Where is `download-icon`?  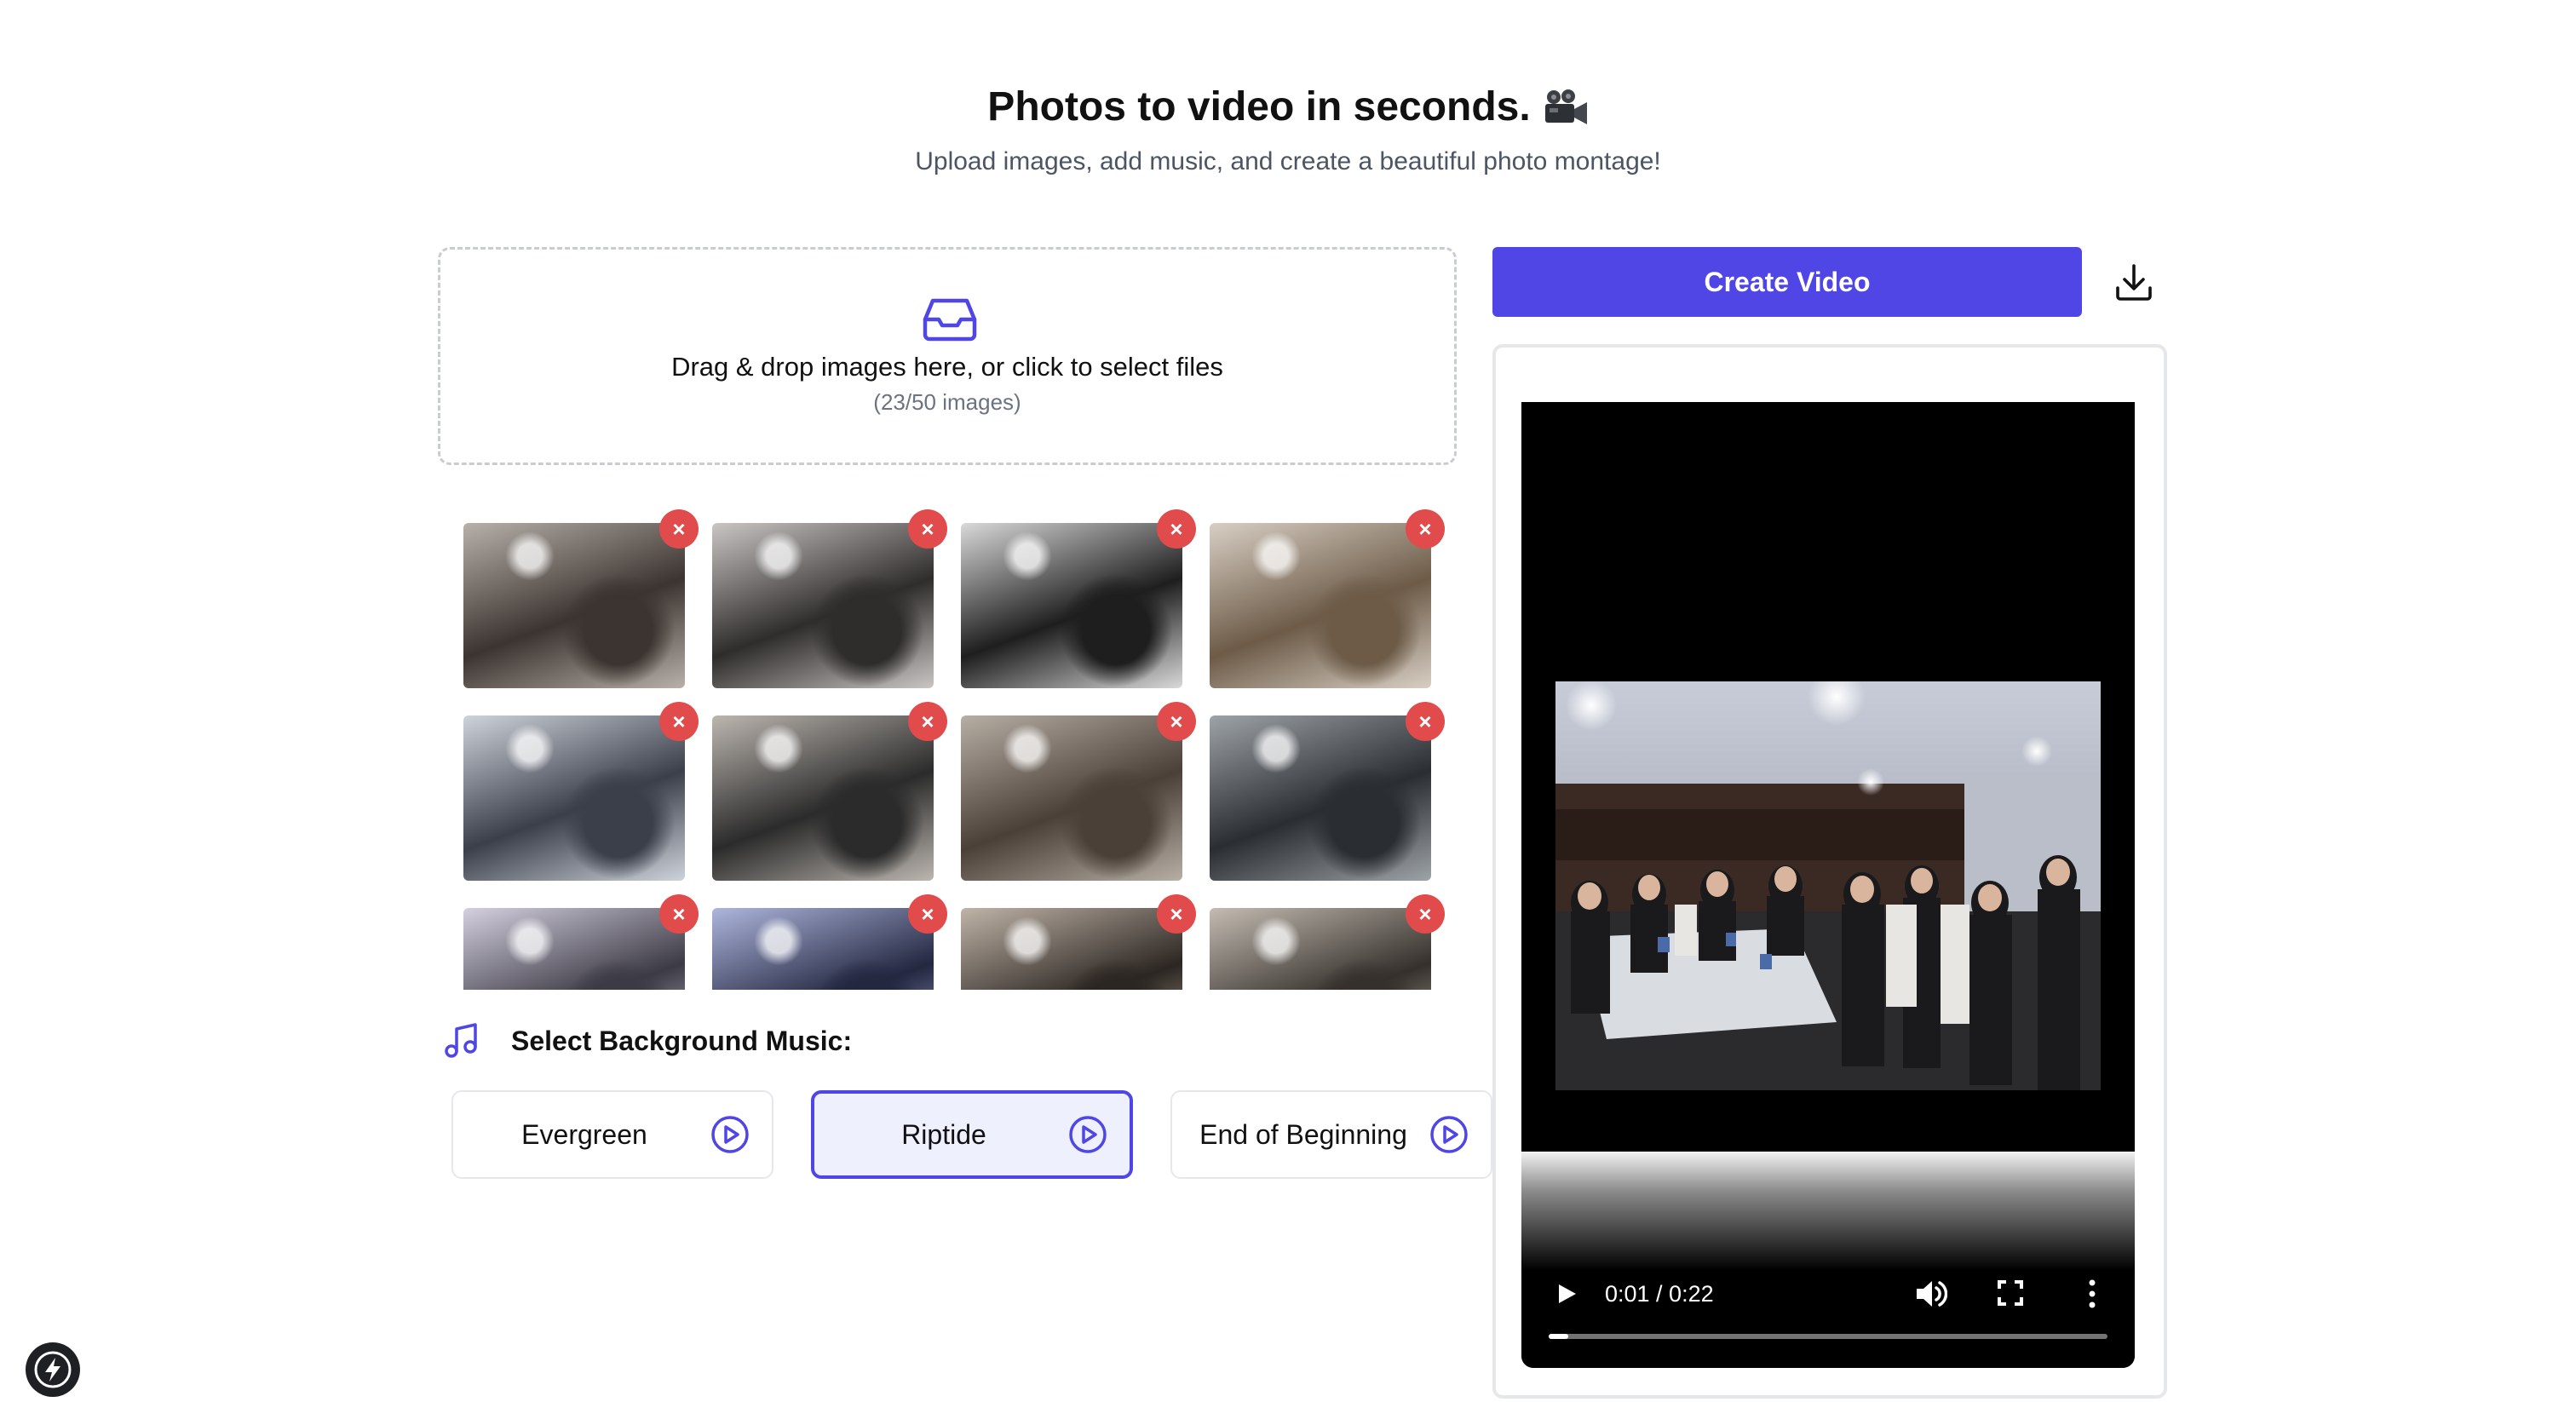 download-icon is located at coordinates (2134, 282).